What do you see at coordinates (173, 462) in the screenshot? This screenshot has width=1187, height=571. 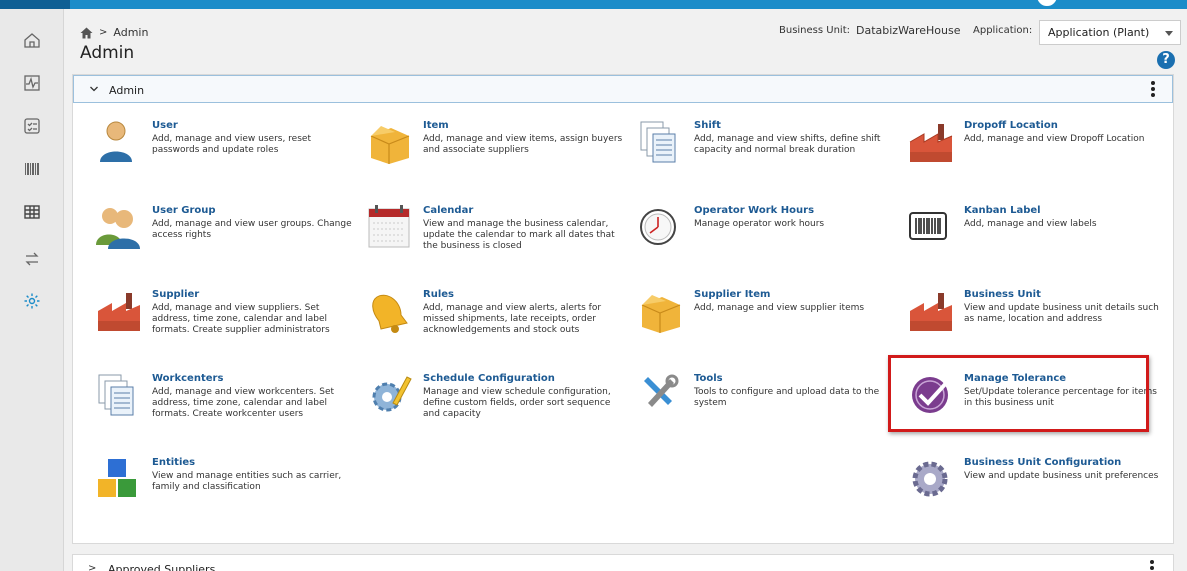 I see `tile-title: Entities` at bounding box center [173, 462].